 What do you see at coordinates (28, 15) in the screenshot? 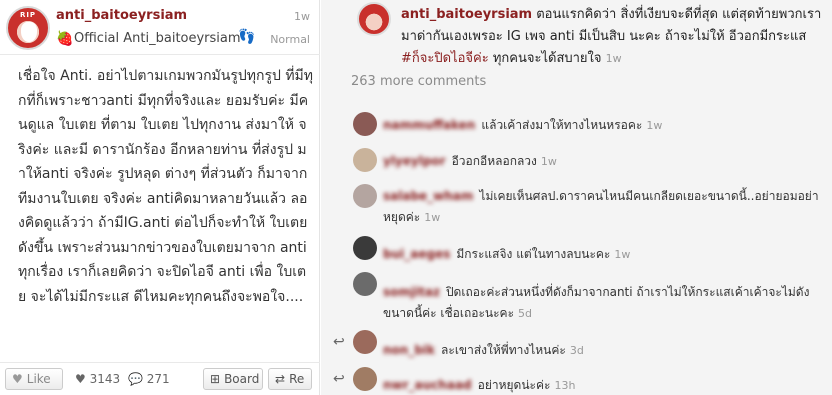
I see `avatar-rip-text: RIP` at bounding box center [28, 15].